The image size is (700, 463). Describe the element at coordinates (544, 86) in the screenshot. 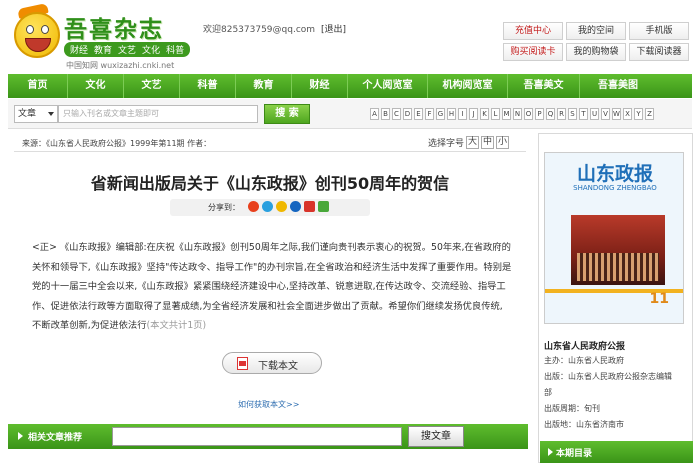

I see `nav-item-wuxi-essays: 吾喜美文` at that location.